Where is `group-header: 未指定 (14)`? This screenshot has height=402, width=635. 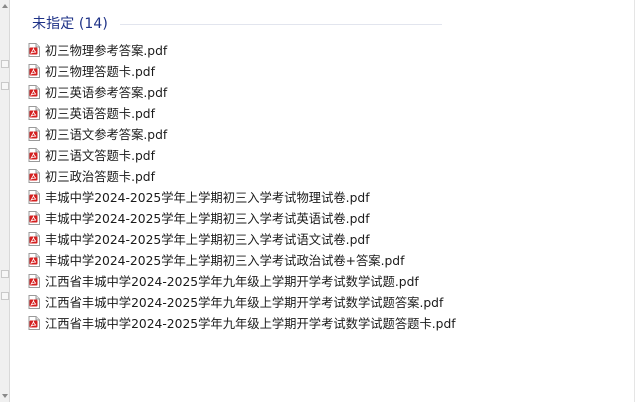
group-header: 未指定 (14) is located at coordinates (70, 23).